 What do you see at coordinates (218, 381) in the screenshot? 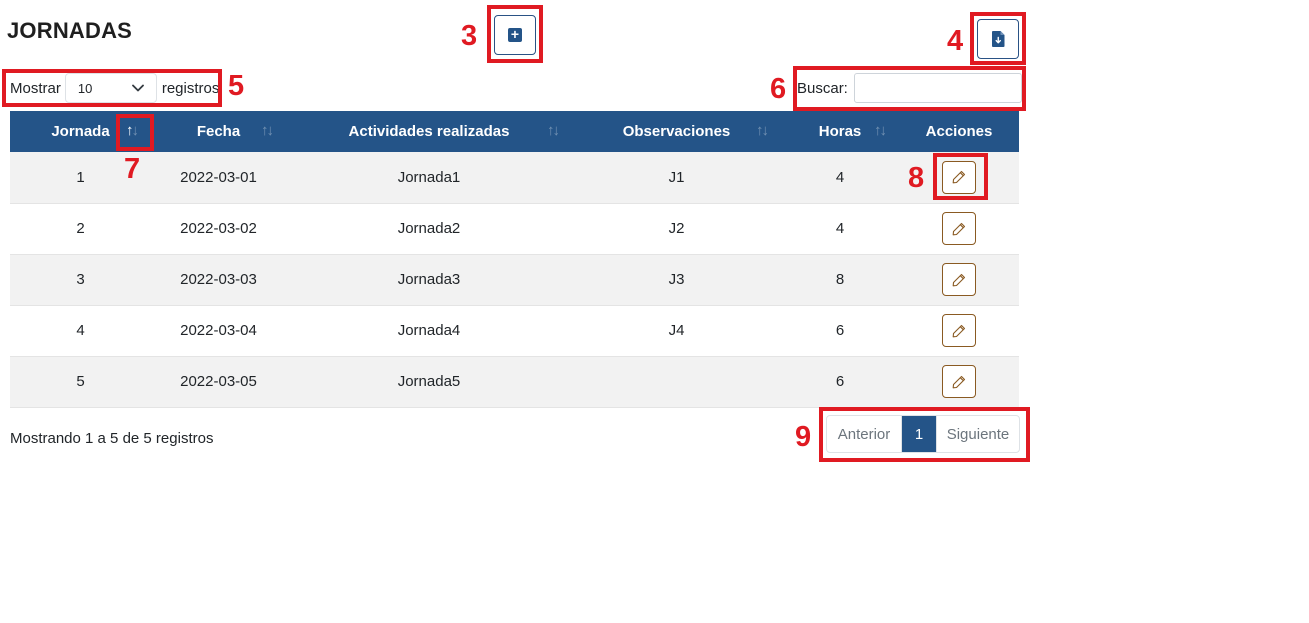
I see `cell-fecha: 2022-03-05` at bounding box center [218, 381].